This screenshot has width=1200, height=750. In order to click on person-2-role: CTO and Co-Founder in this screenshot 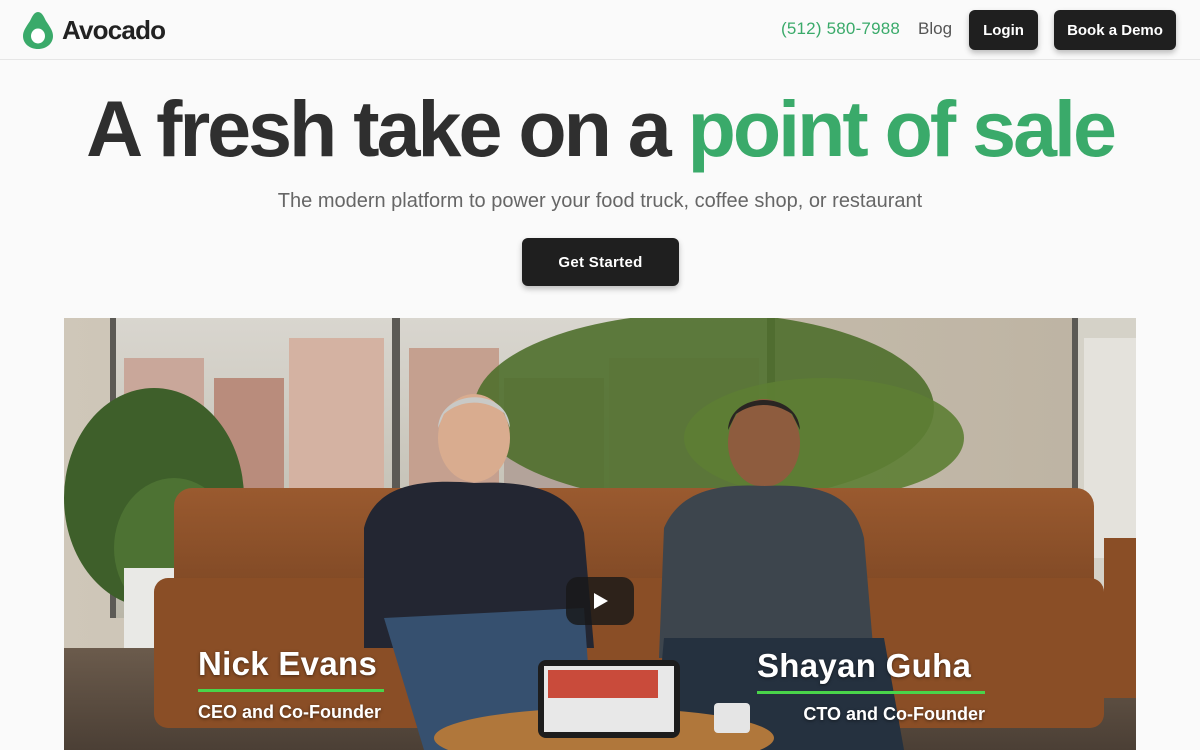, I will do `click(894, 714)`.